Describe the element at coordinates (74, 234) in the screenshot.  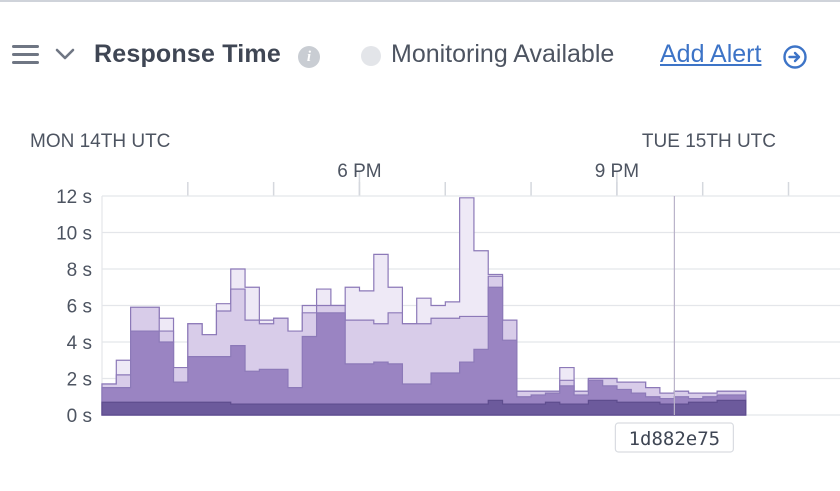
I see `y-tick-label: 10 s` at that location.